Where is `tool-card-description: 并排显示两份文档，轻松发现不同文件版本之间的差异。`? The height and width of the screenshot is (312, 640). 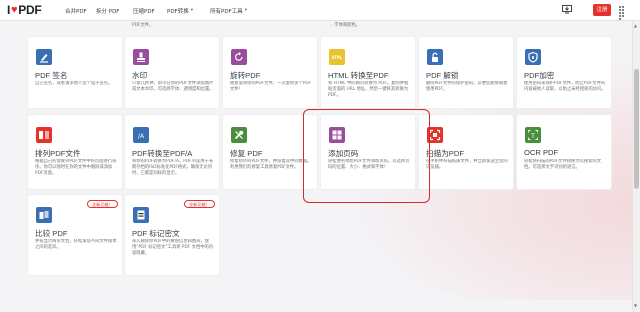
tool-card-description: 并排显示两份文档，轻松发现不同文件版本之间的差异。 is located at coordinates (76, 244).